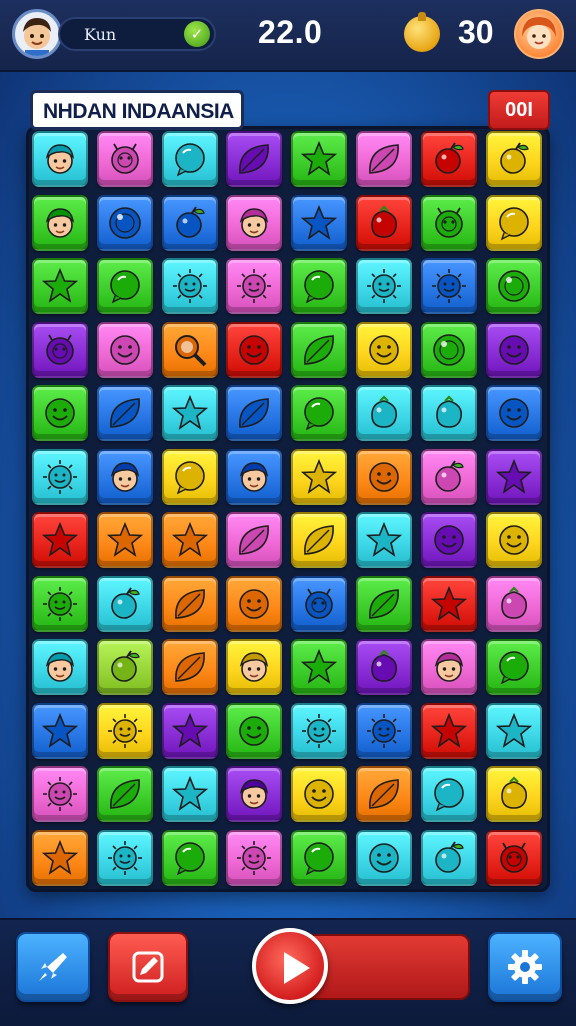 The height and width of the screenshot is (1026, 576). What do you see at coordinates (319, 476) in the screenshot?
I see `tile-yellow-star` at bounding box center [319, 476].